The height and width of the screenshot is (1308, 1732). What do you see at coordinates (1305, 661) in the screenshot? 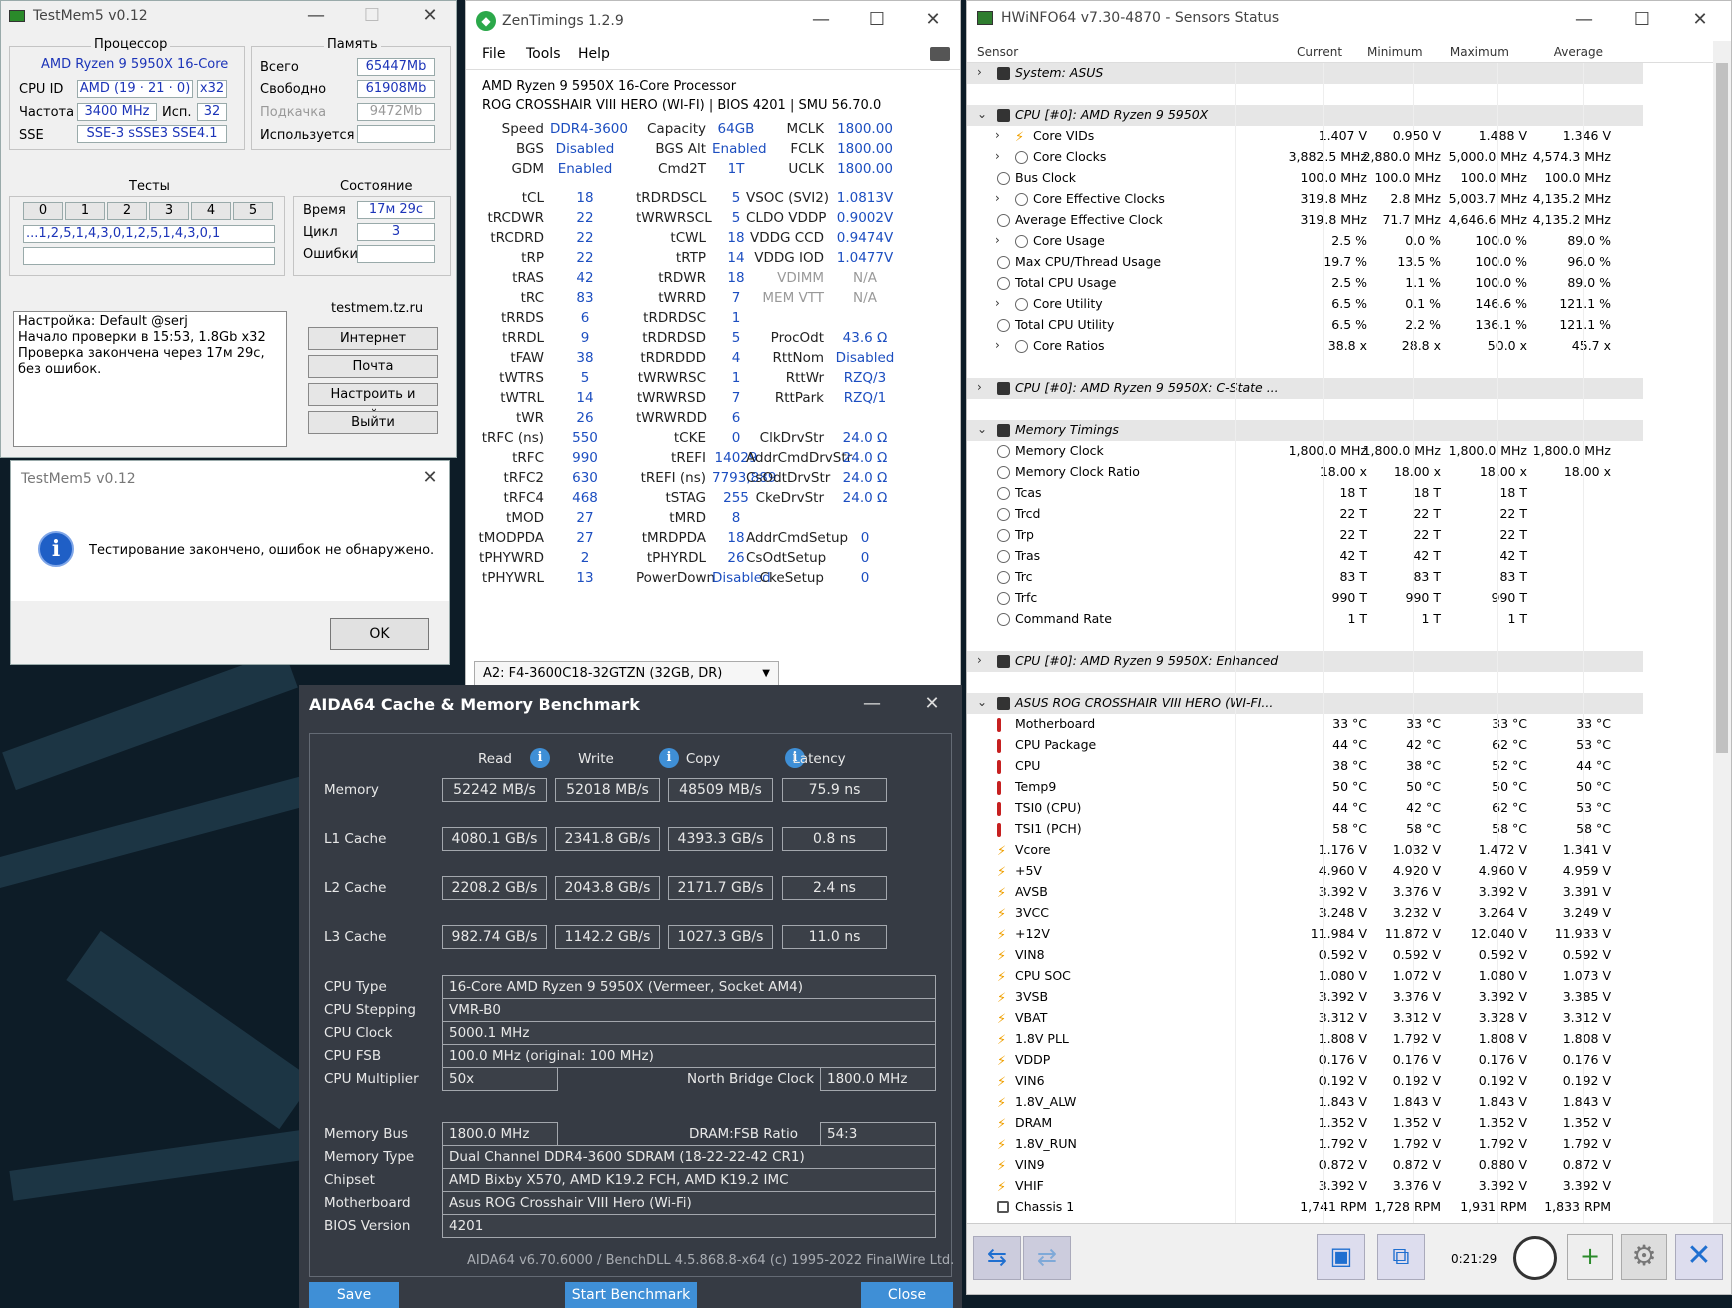
I see `sensor-group-row: › CPU [#0]: AMD Ryzen 9 5950X: Enhanced` at bounding box center [1305, 661].